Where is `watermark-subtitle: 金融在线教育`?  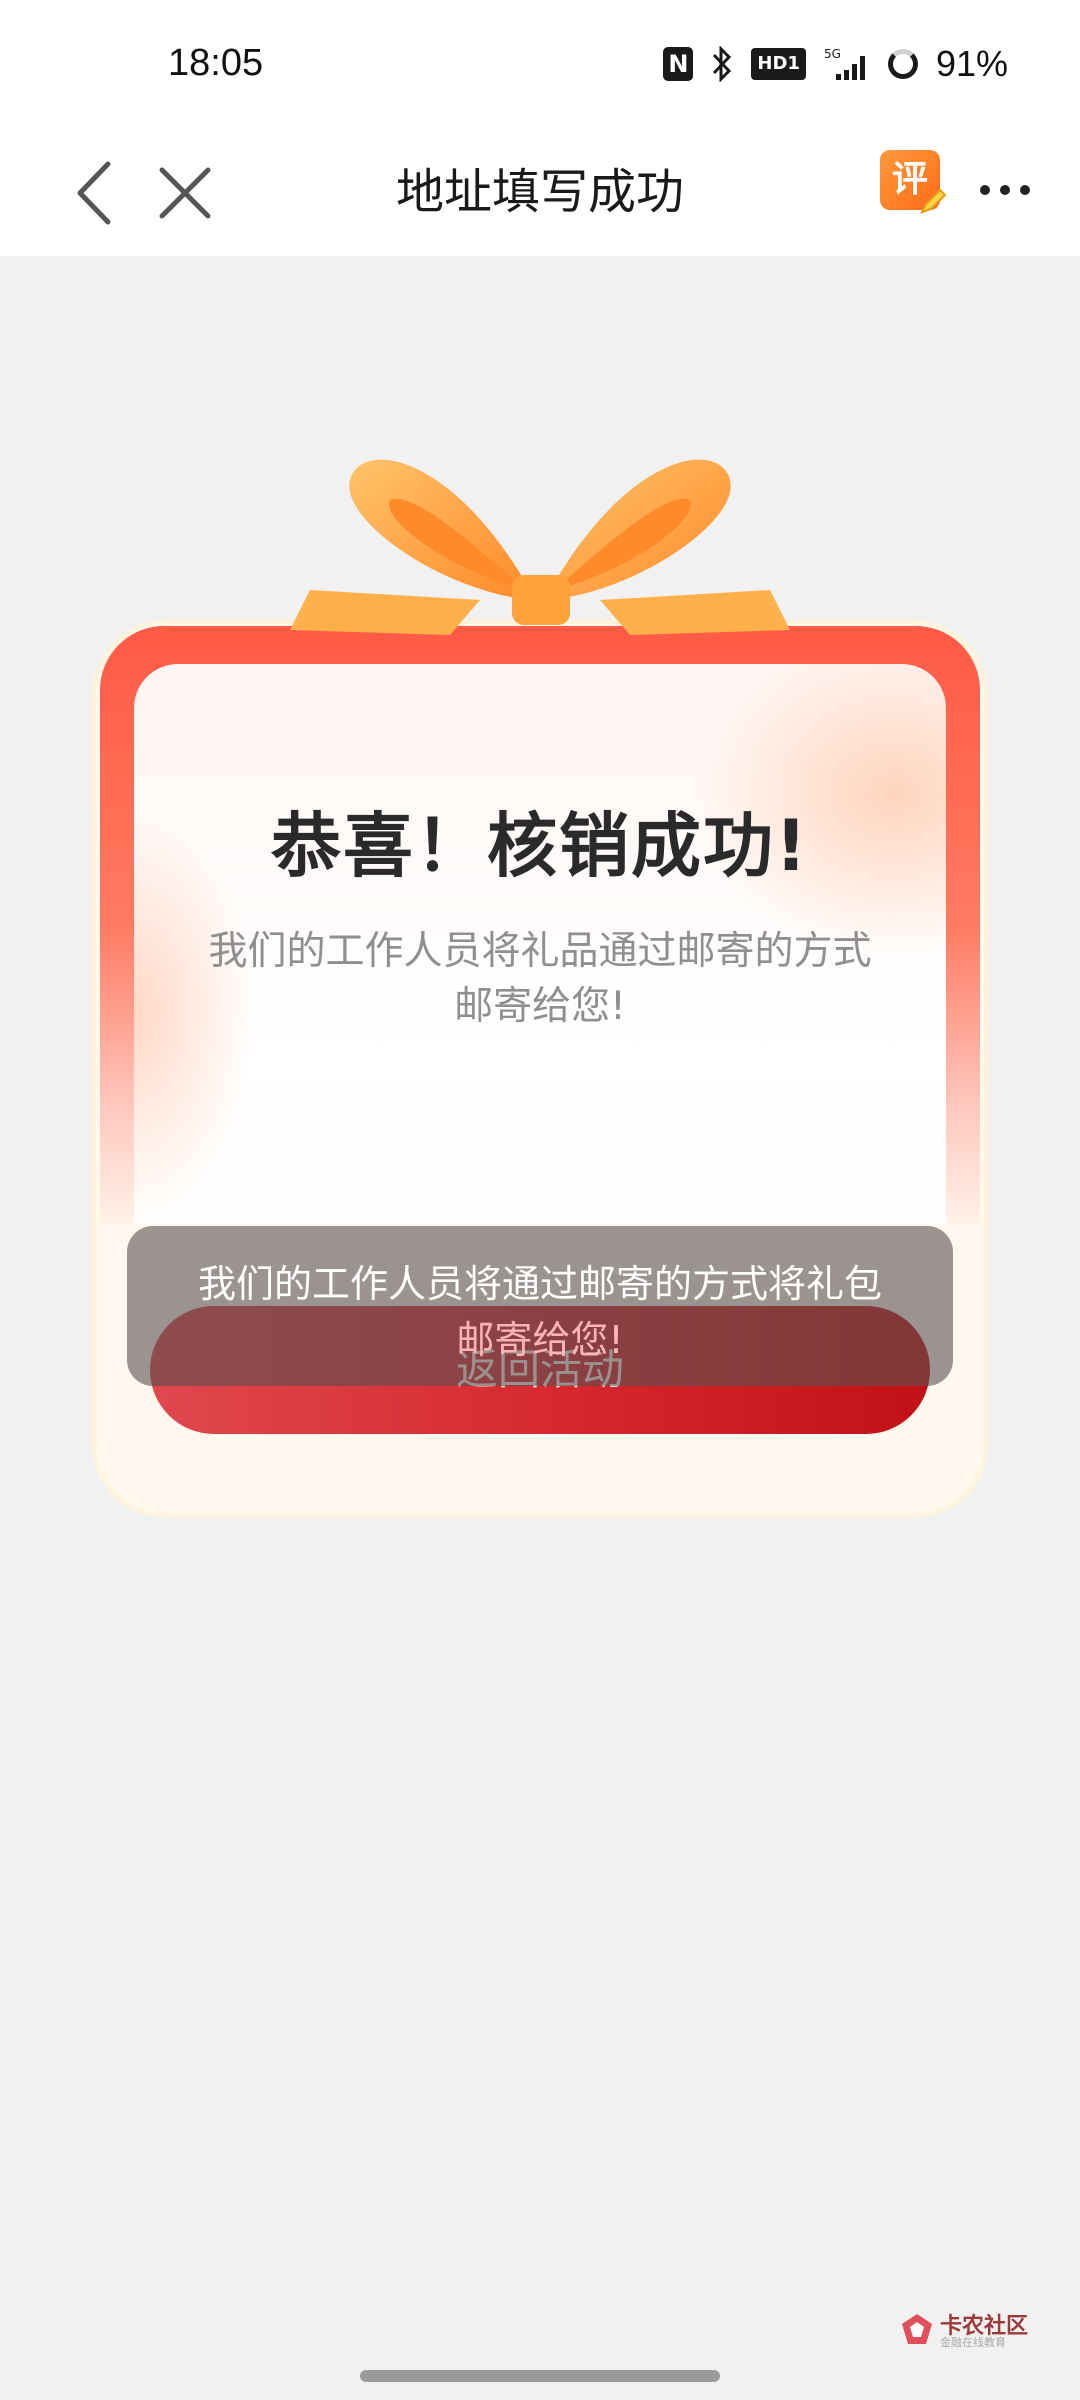 watermark-subtitle: 金融在线教育 is located at coordinates (973, 2342).